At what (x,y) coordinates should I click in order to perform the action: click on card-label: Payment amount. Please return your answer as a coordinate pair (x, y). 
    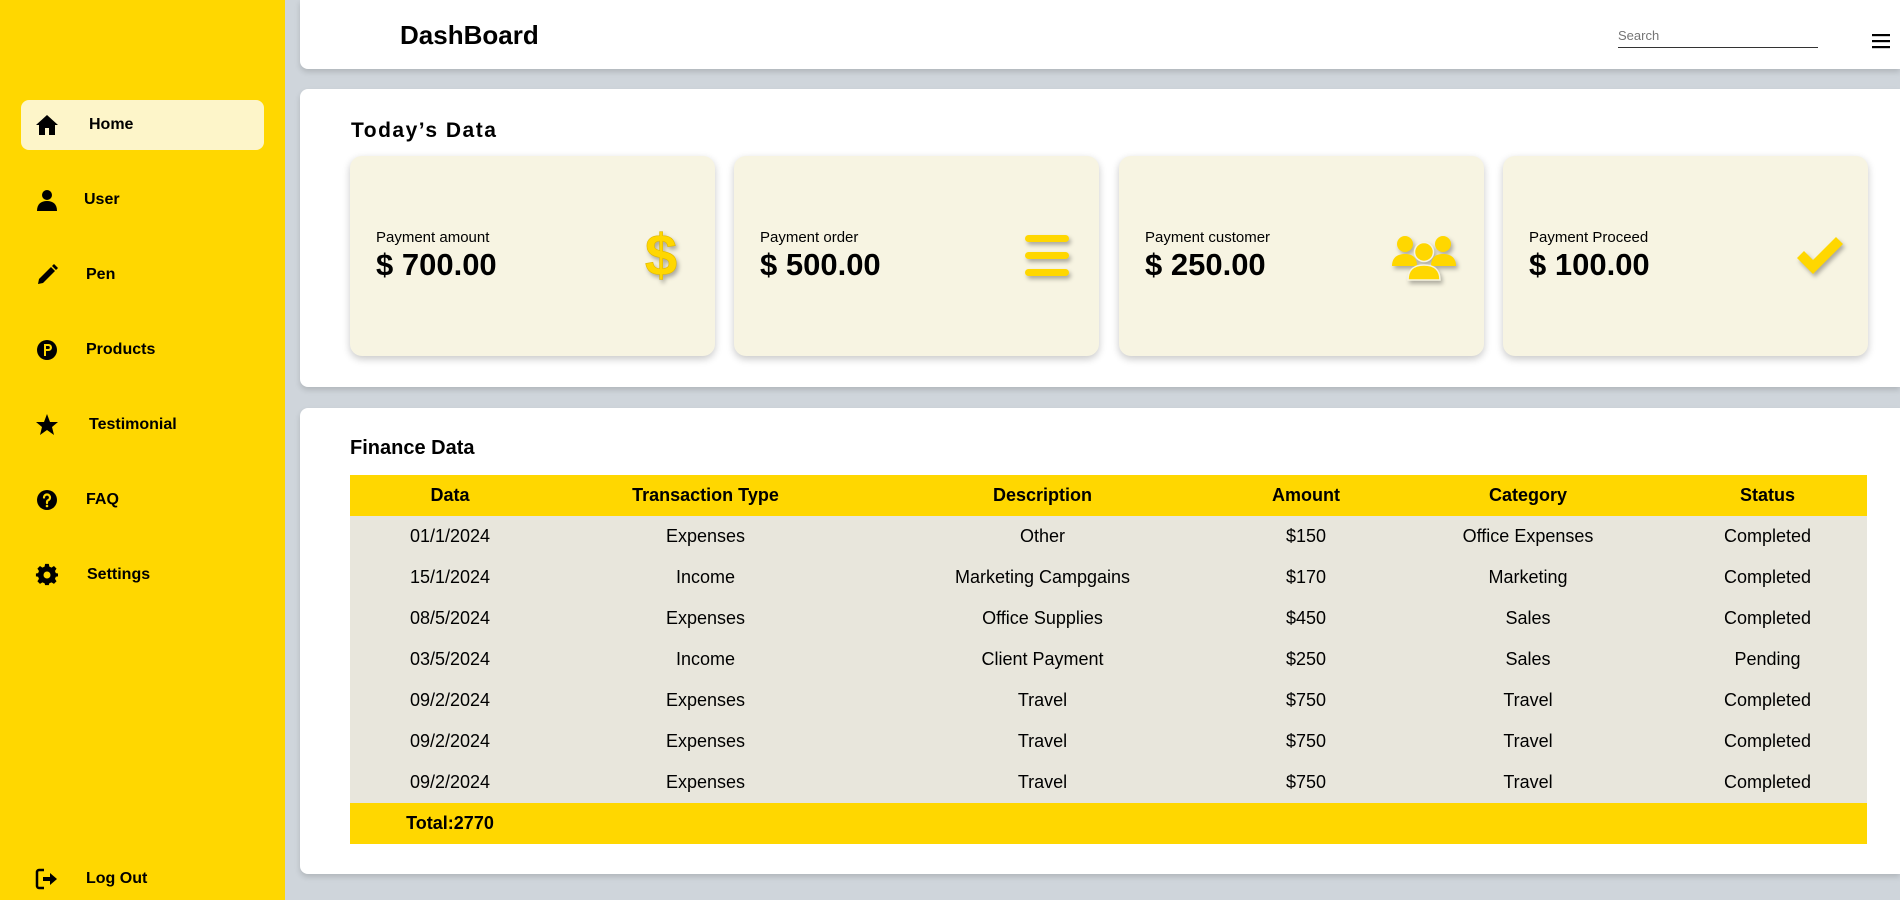
    Looking at the image, I should click on (433, 237).